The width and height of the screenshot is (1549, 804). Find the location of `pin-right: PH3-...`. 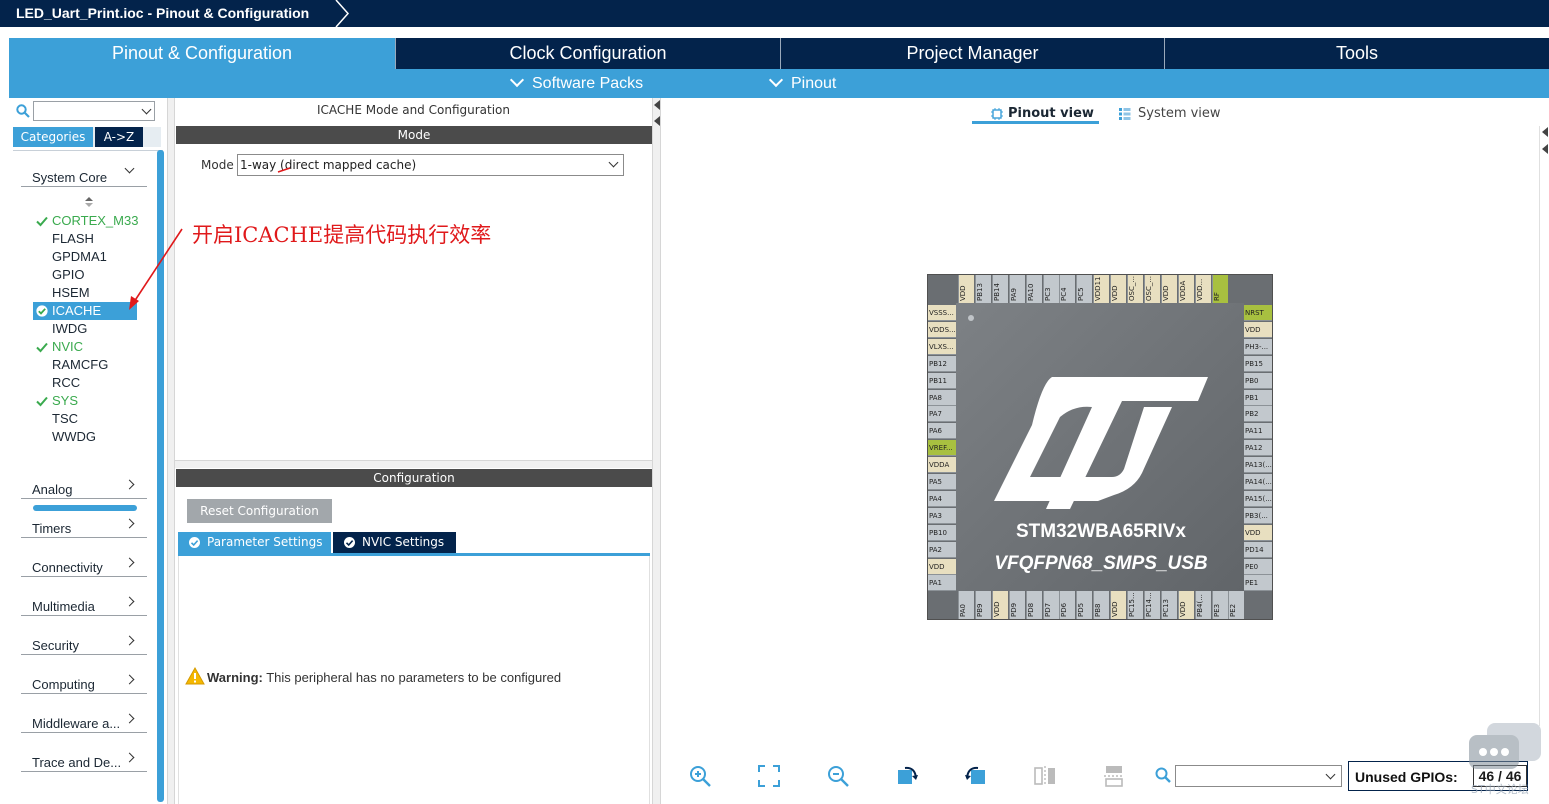

pin-right: PH3-... is located at coordinates (1258, 346).